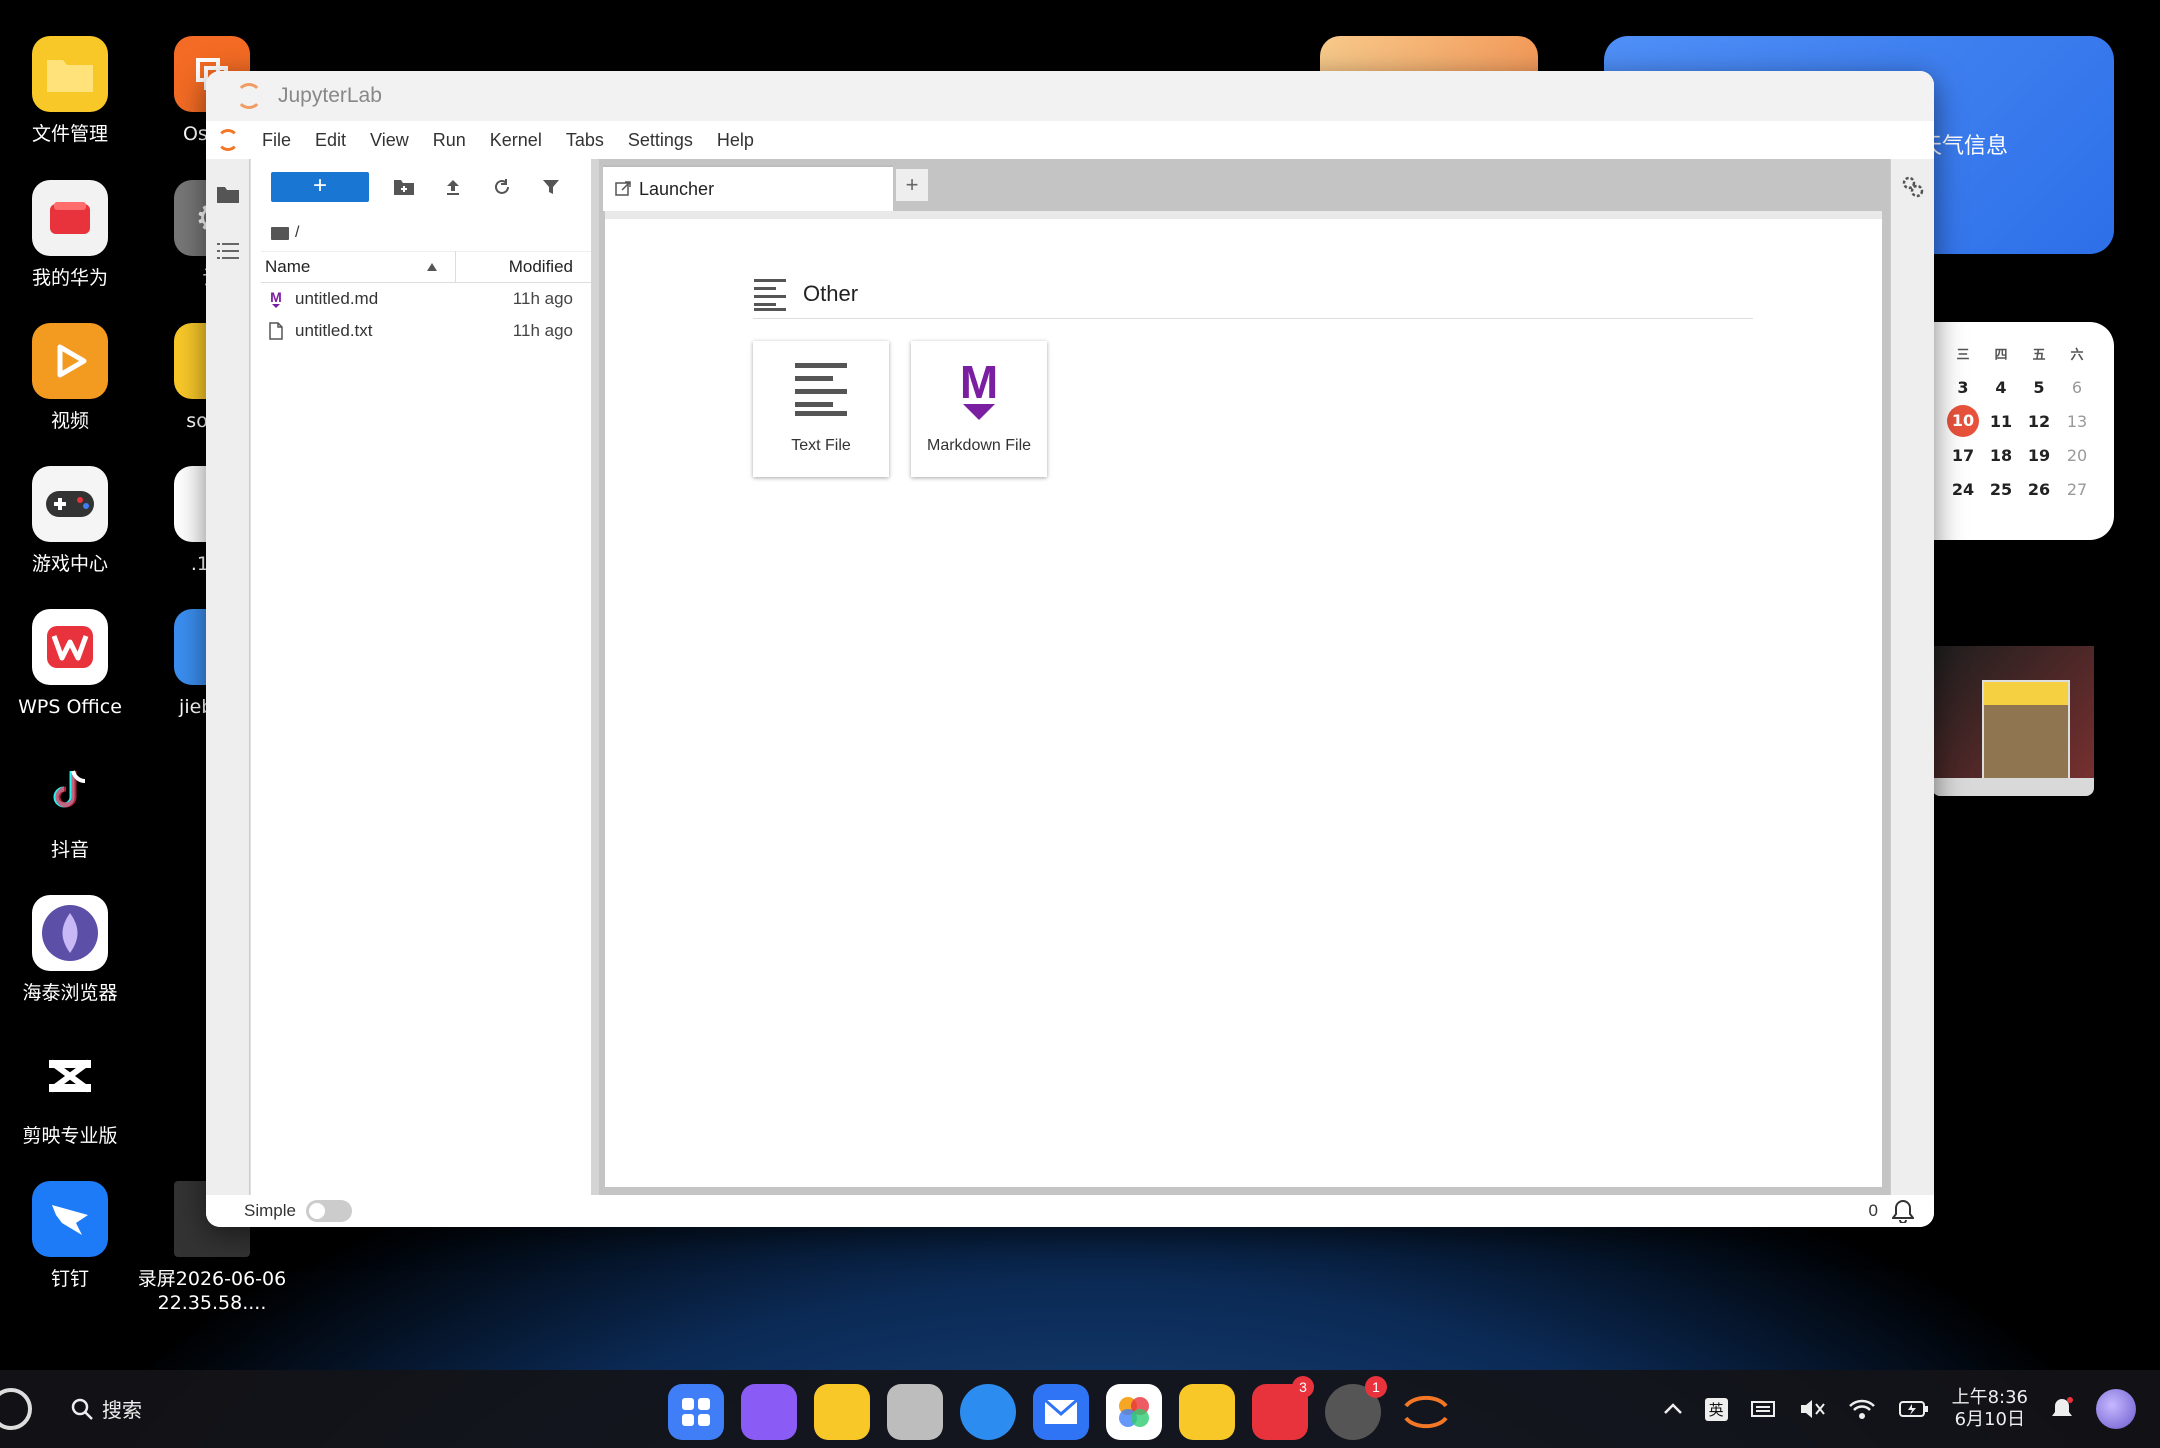 The image size is (2160, 1448). I want to click on dock-app-settings-icon: 1, so click(1356, 1408).